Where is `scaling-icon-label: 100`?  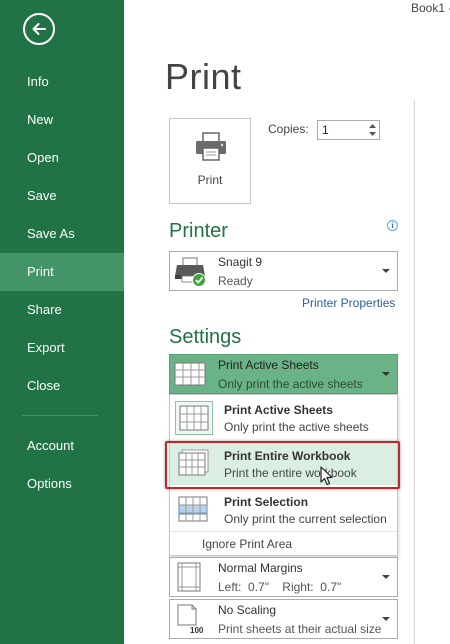
scaling-icon-label: 100 is located at coordinates (197, 630).